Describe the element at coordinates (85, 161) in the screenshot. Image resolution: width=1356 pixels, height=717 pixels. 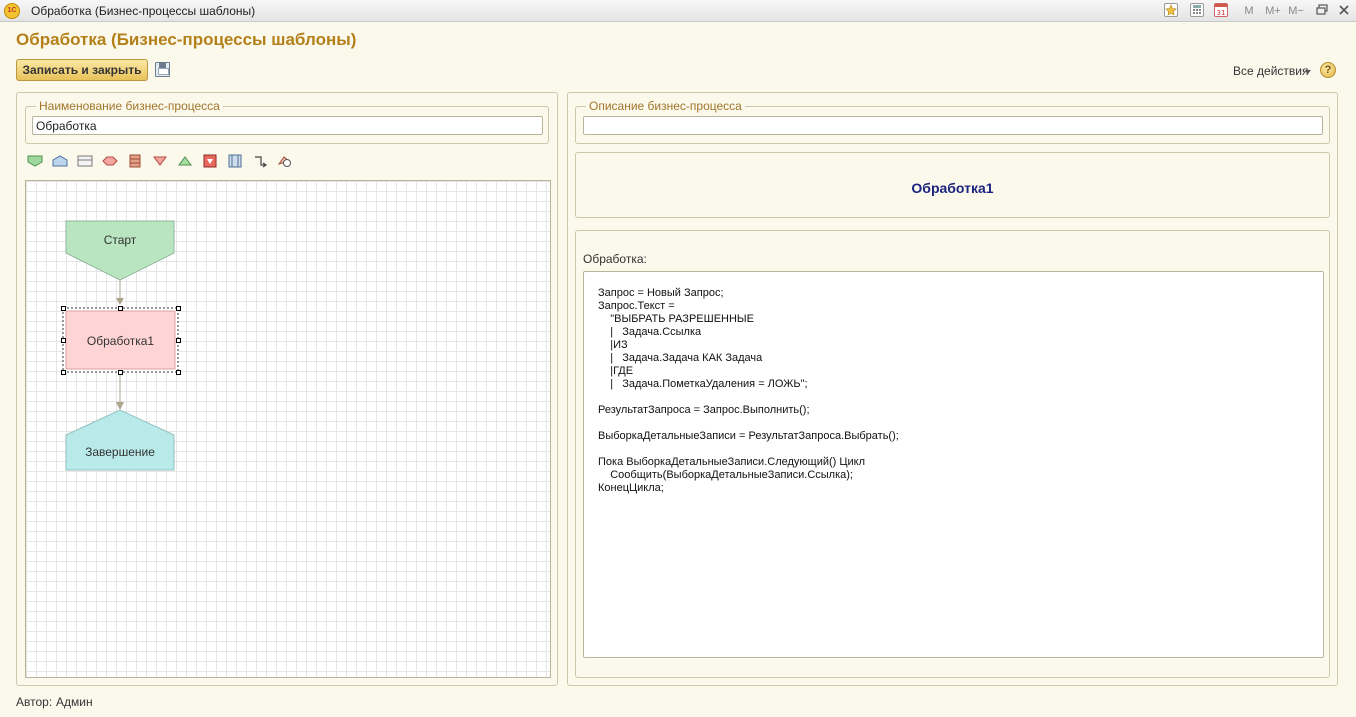
I see `action-point-icon` at that location.